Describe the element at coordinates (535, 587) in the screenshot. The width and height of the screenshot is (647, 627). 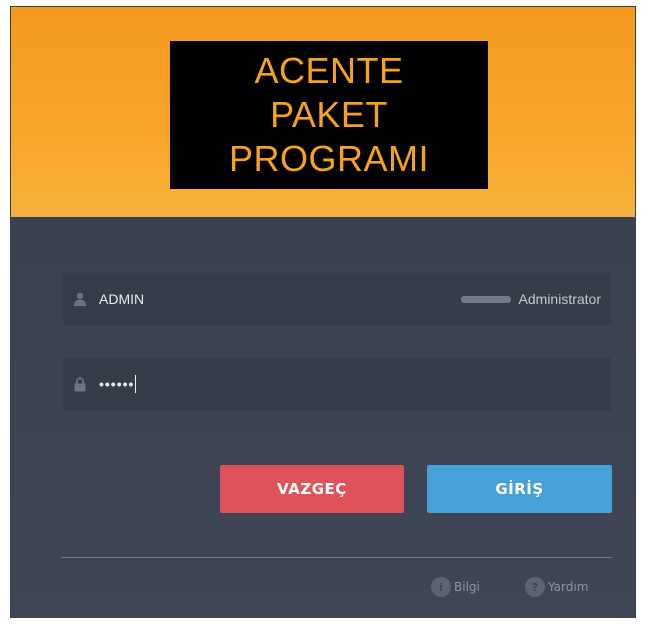
I see `help-icon: ?` at that location.